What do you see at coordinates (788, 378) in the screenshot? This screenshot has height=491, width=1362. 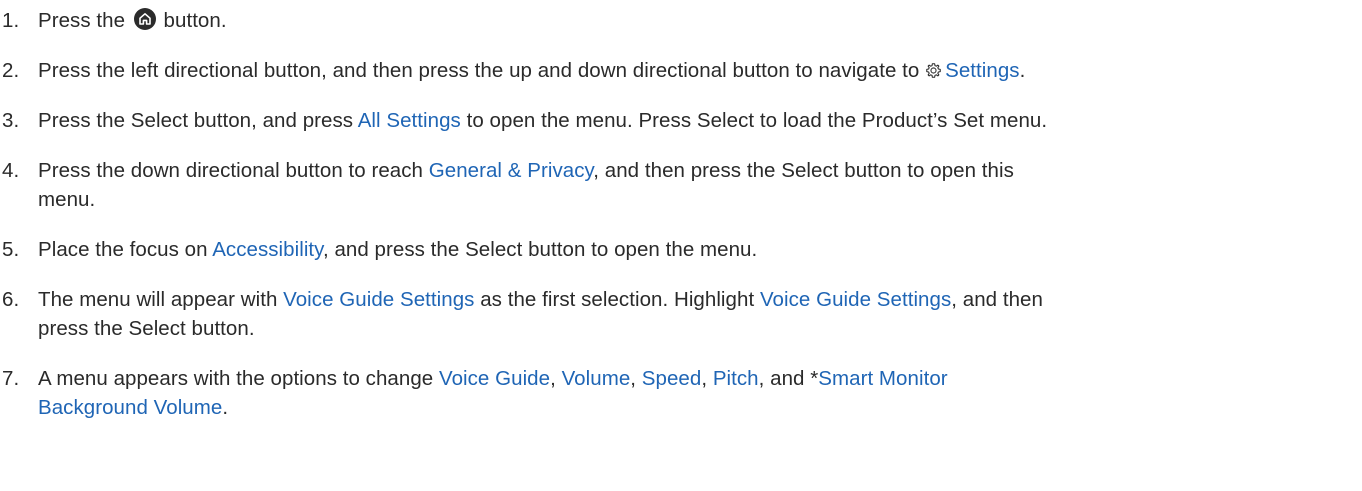 I see `step-text-part: , and *` at bounding box center [788, 378].